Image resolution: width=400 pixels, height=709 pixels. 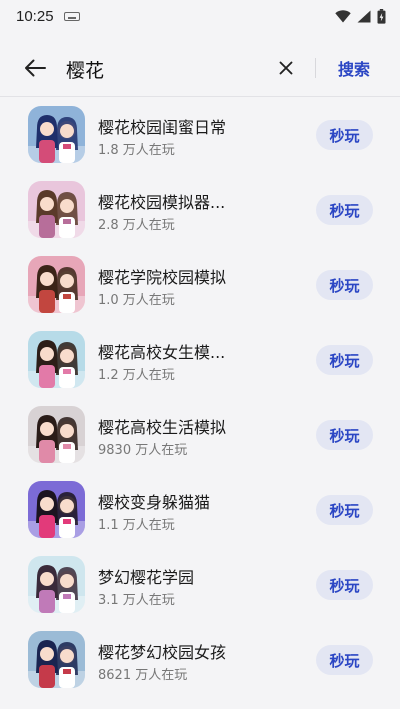 I want to click on clear-button, so click(x=286, y=68).